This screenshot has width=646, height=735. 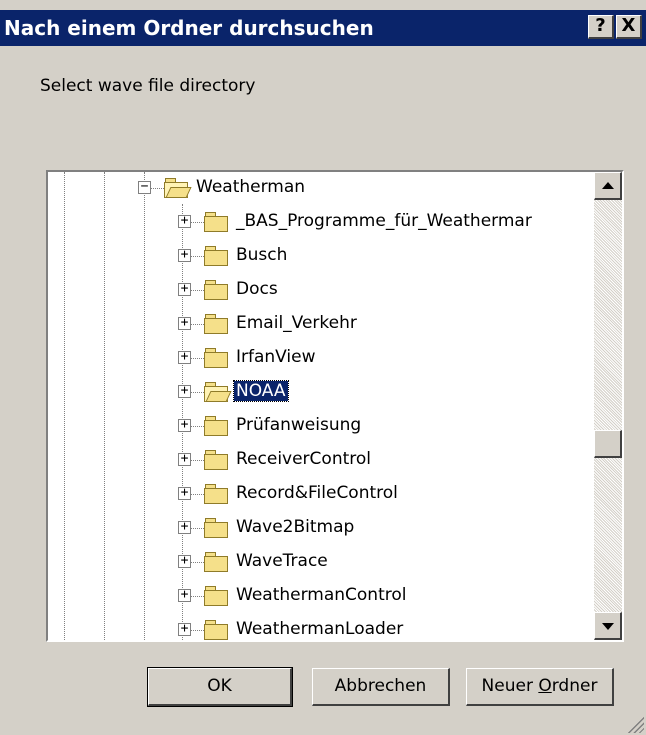 What do you see at coordinates (282, 561) in the screenshot?
I see `tree-node-label: WaveTrace` at bounding box center [282, 561].